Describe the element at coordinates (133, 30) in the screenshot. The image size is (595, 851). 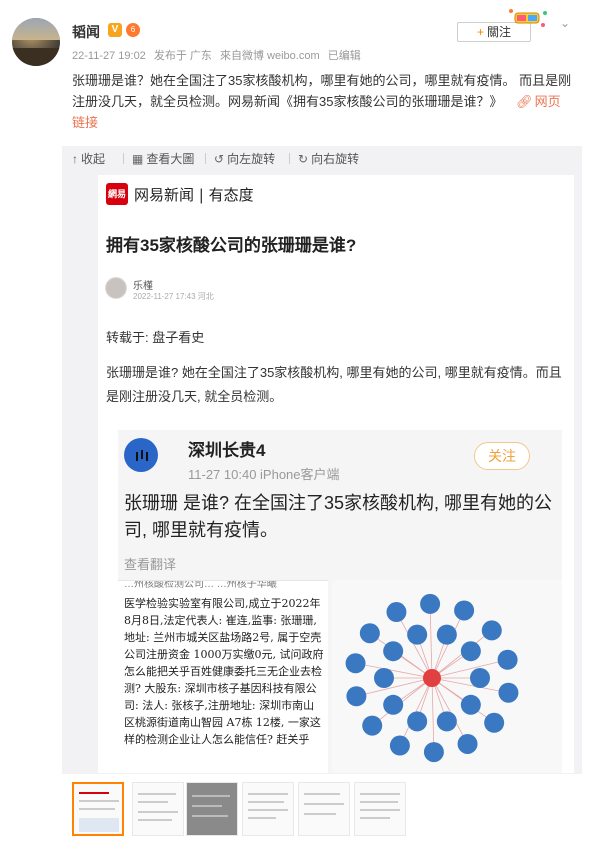
I see `level-badge: 6` at that location.